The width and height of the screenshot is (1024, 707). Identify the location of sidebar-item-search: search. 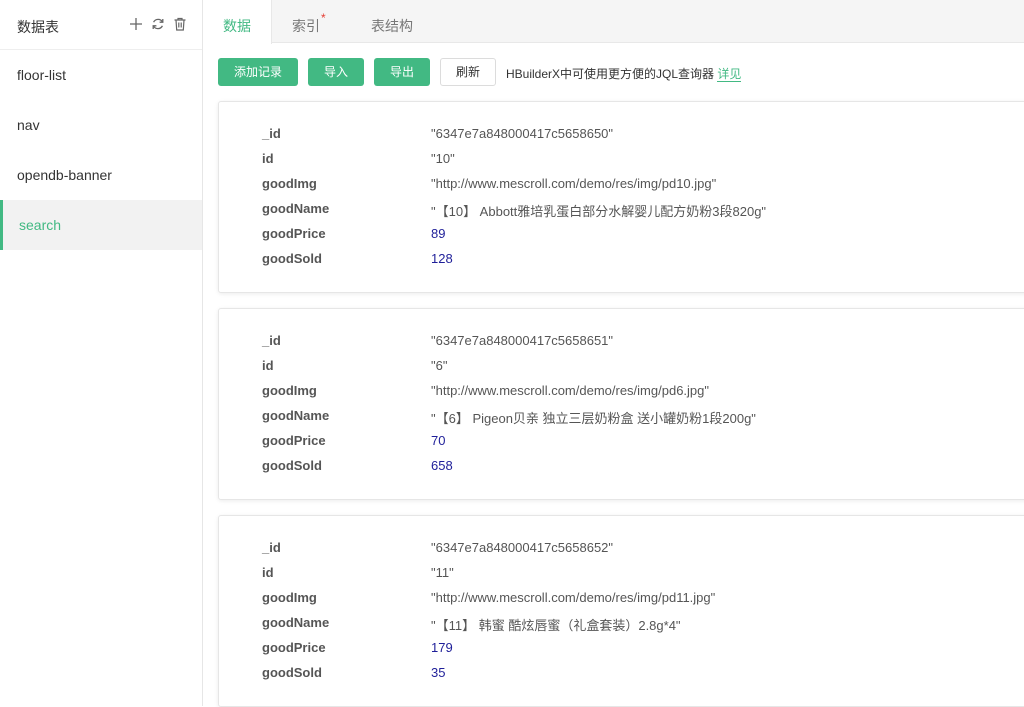
(101, 225).